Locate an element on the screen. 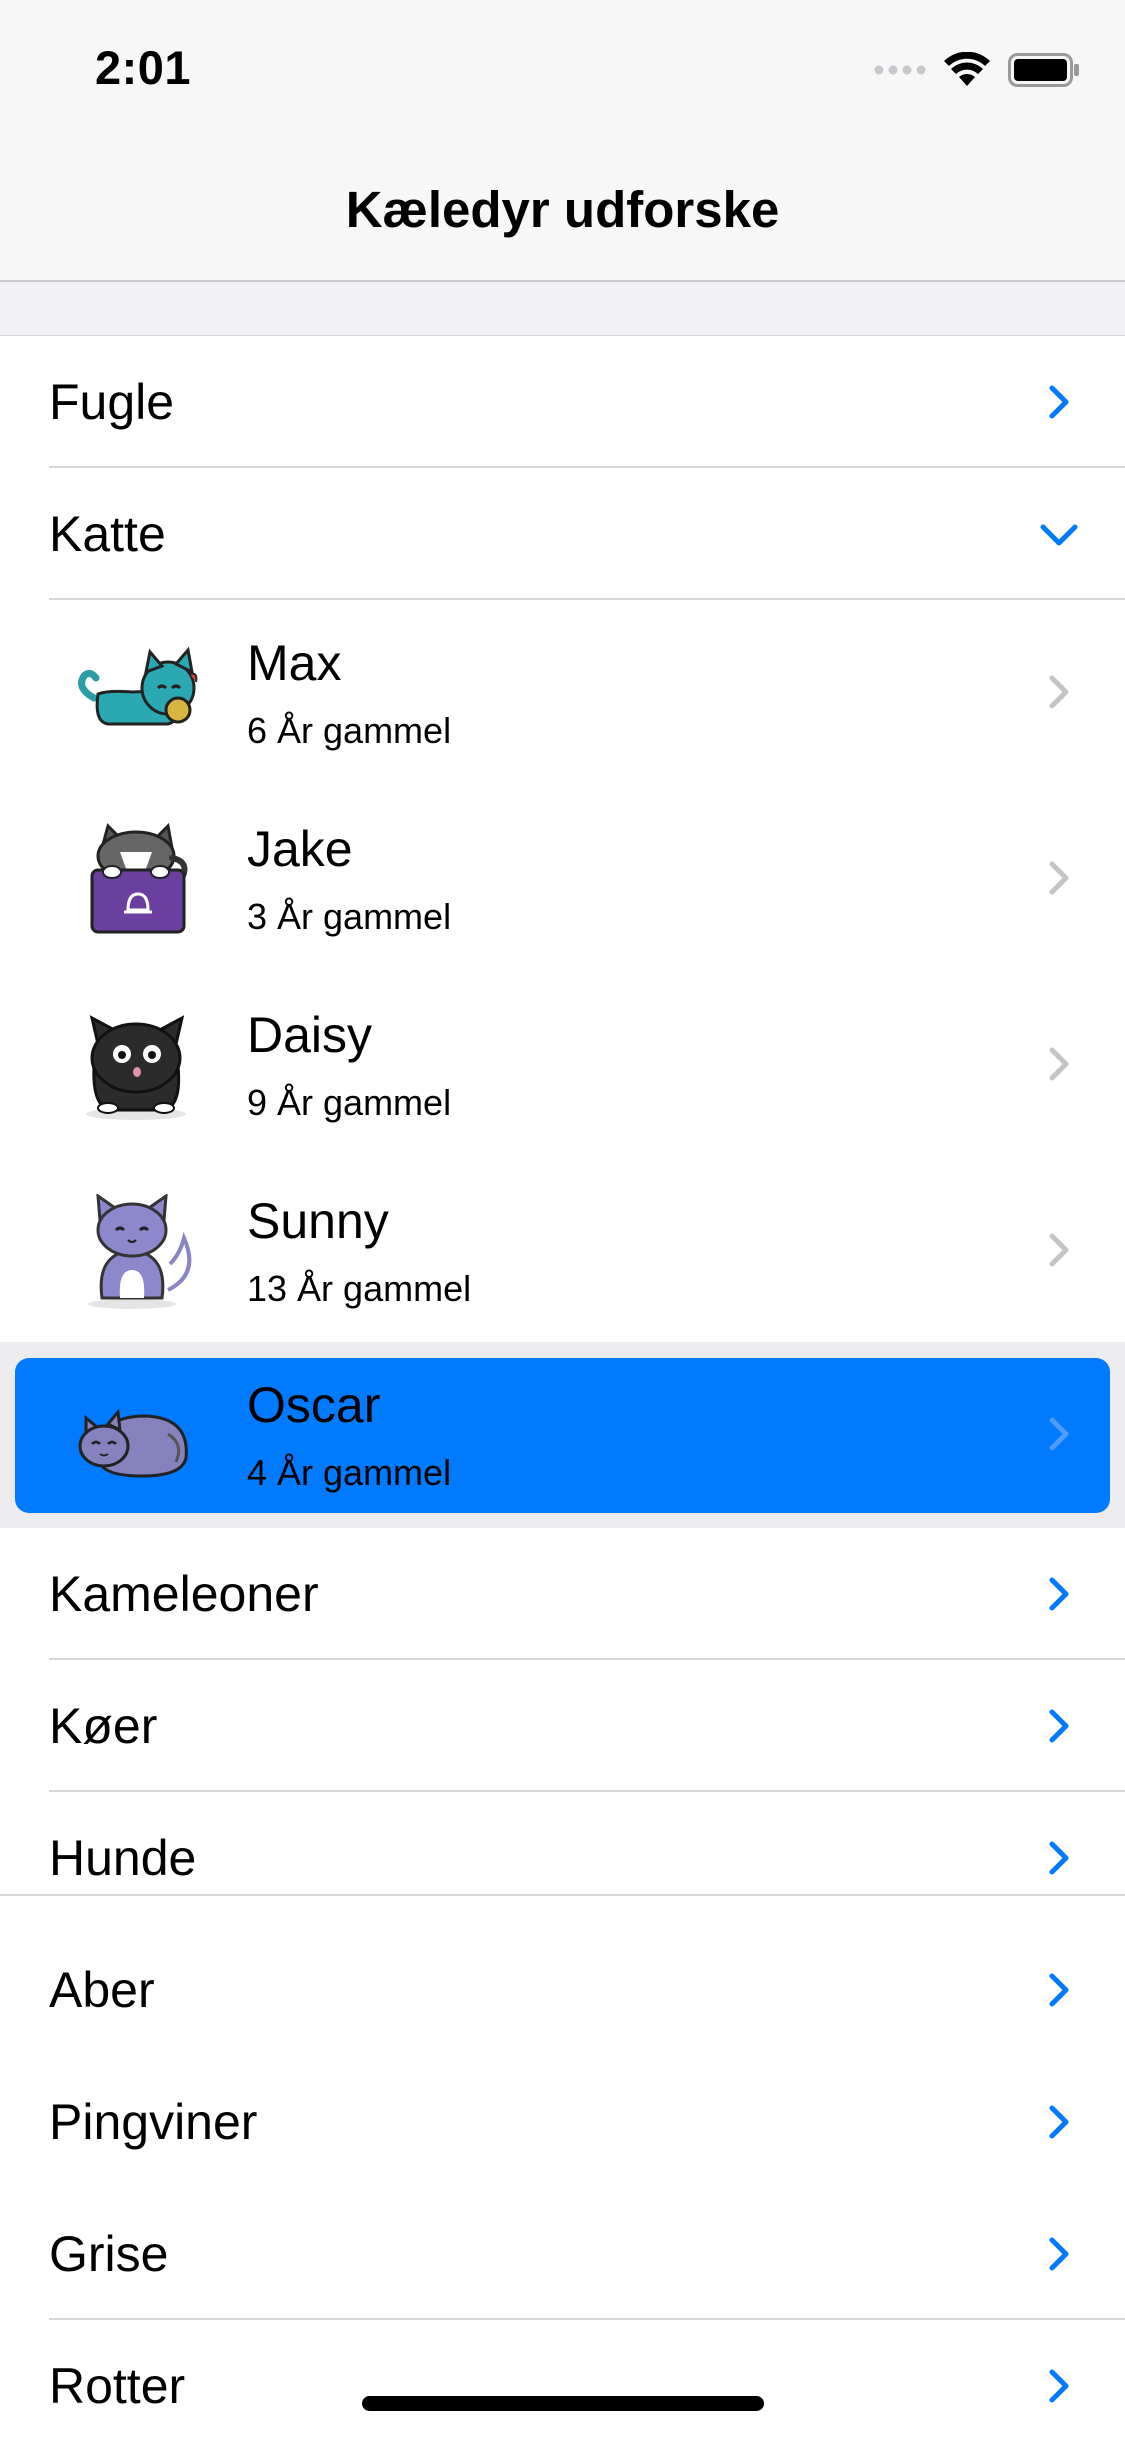 The height and width of the screenshot is (2452, 1125). pet-row-daisy: Daisy 9 År gammel is located at coordinates (562, 1065).